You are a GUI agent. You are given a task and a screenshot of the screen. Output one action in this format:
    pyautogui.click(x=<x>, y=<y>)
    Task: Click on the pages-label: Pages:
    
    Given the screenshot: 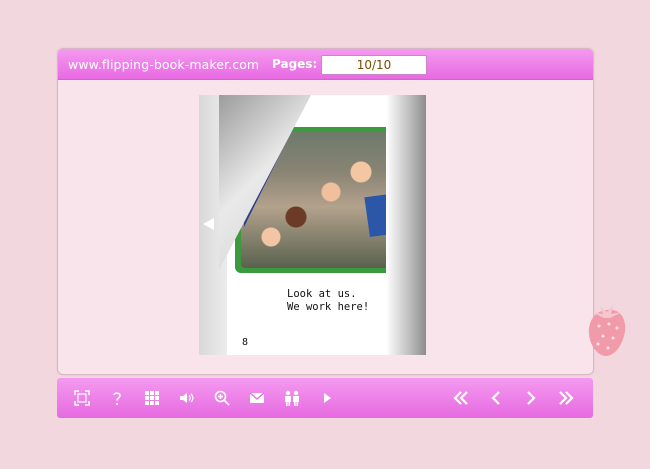 What is the action you would take?
    pyautogui.click(x=295, y=64)
    